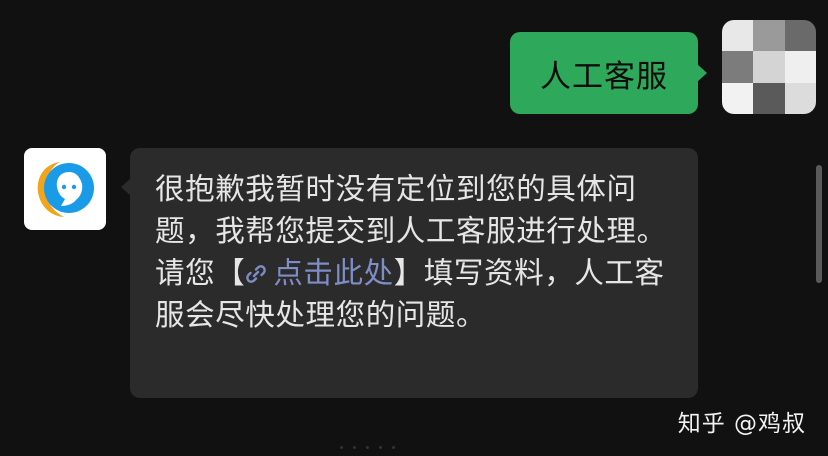 The width and height of the screenshot is (828, 456). Describe the element at coordinates (367, 447) in the screenshot. I see `scroll-indicator-dots` at that location.